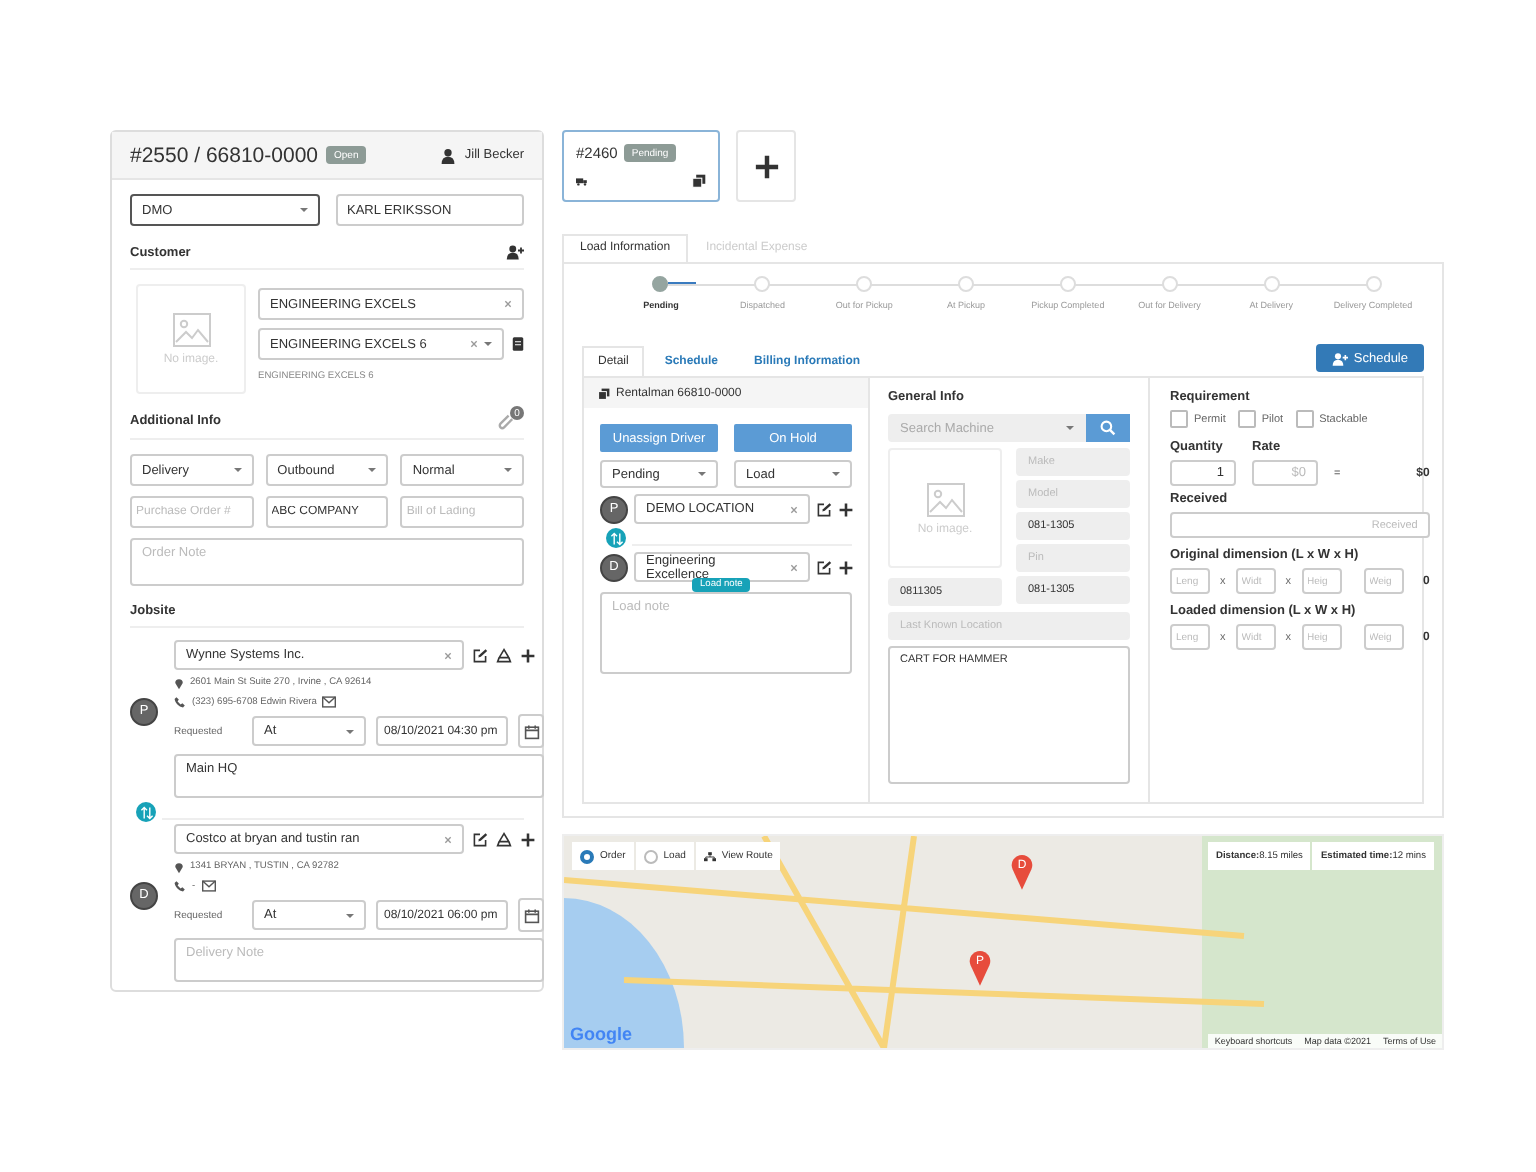  What do you see at coordinates (582, 181) in the screenshot?
I see `truck-icon` at bounding box center [582, 181].